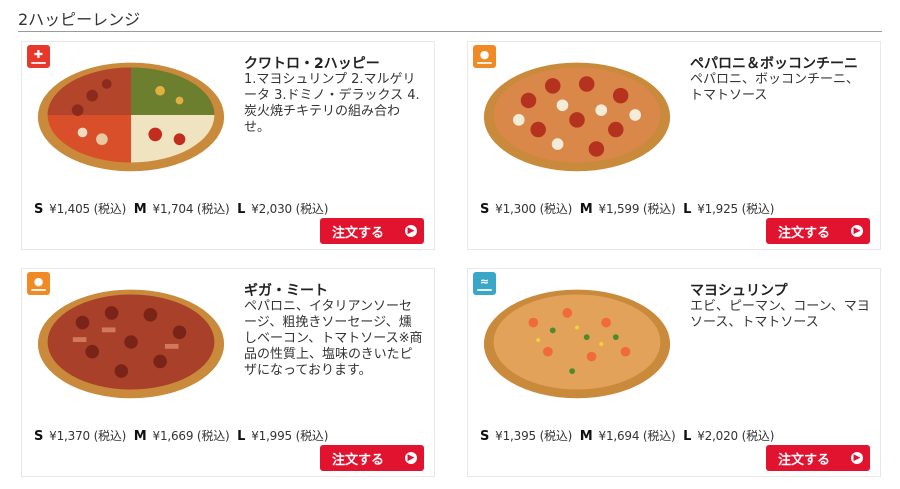 Image resolution: width=900 pixels, height=489 pixels. Describe the element at coordinates (680, 208) in the screenshot. I see `price-row: S ¥1,300 (税込) M ¥1,599 (税込) L ¥1,925 (税込)` at that location.